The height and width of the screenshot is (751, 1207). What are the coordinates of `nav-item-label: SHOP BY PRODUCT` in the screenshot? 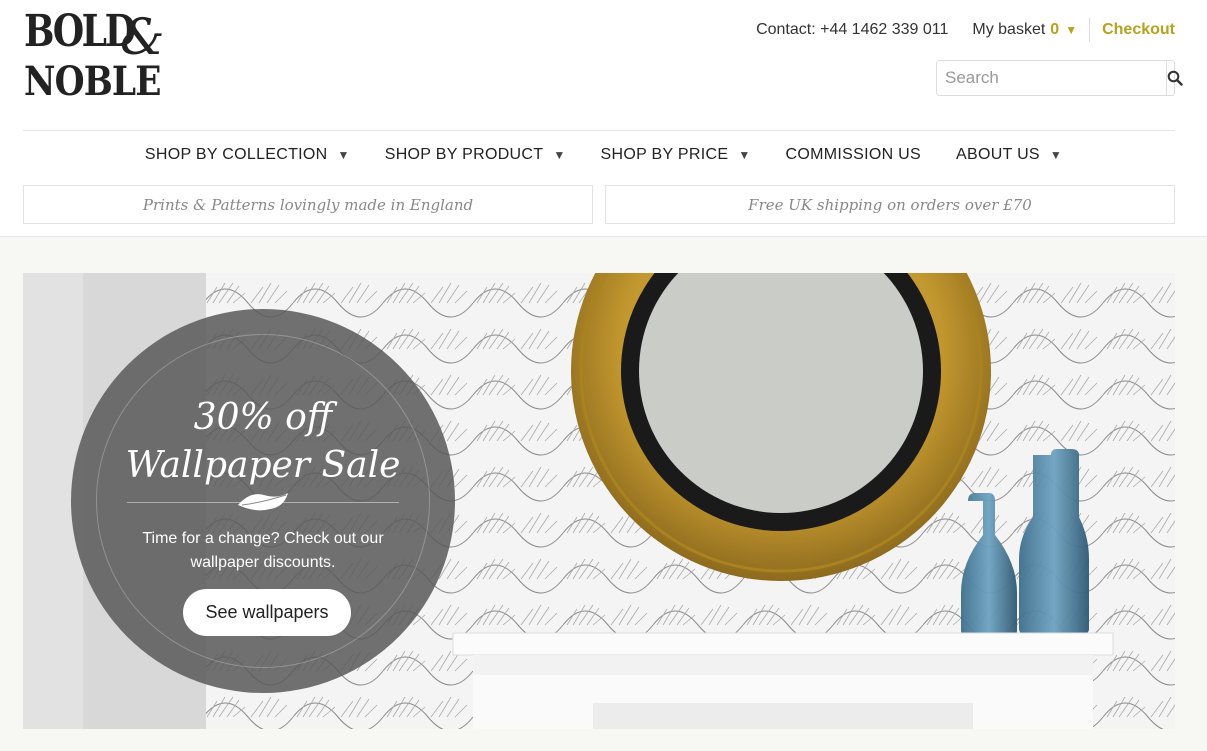 It's located at (464, 154).